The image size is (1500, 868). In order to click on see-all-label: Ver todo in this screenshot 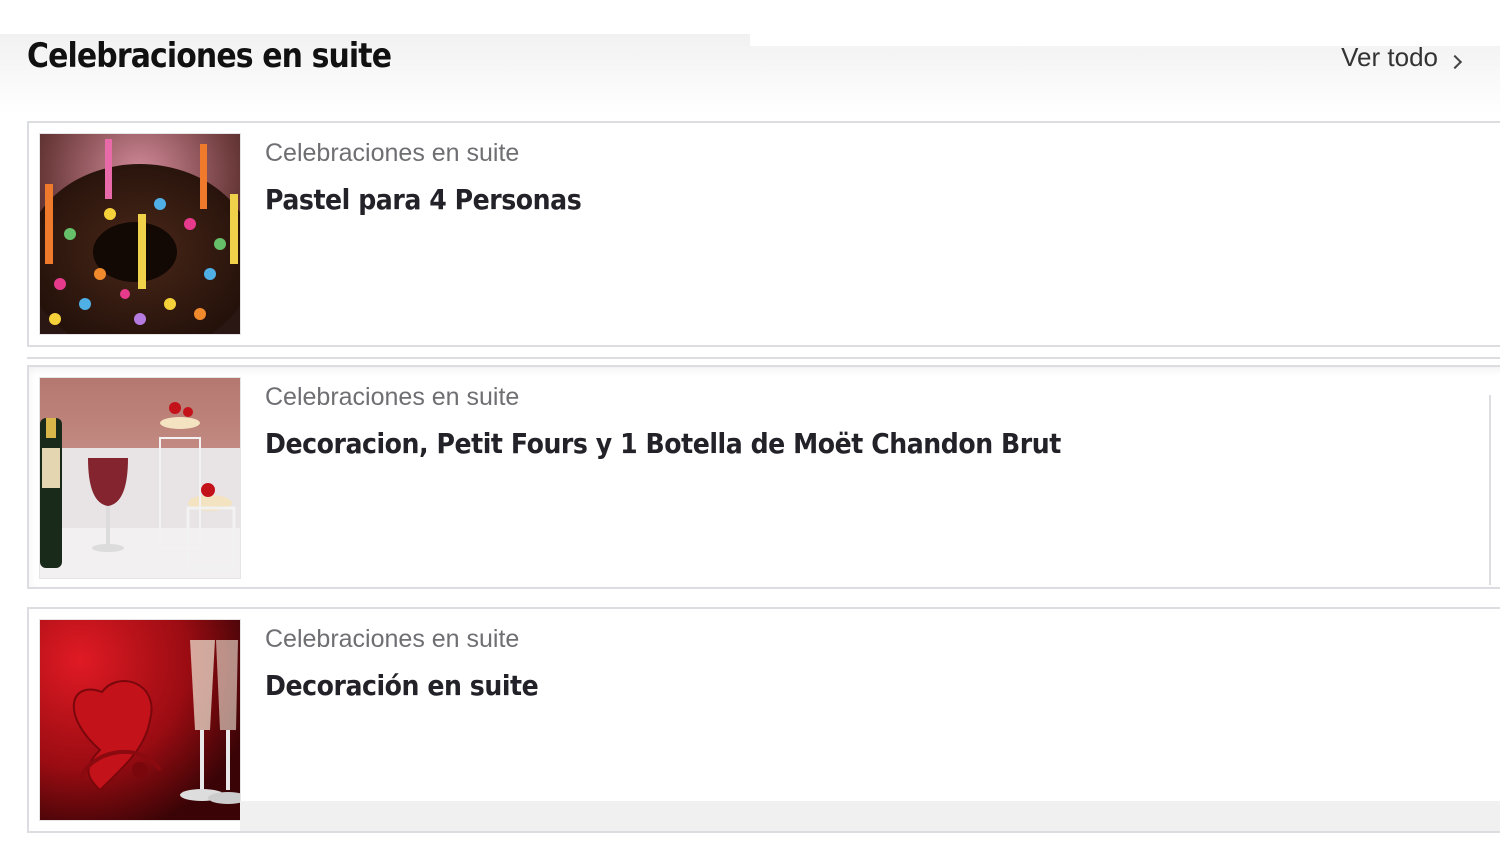, I will do `click(1389, 57)`.